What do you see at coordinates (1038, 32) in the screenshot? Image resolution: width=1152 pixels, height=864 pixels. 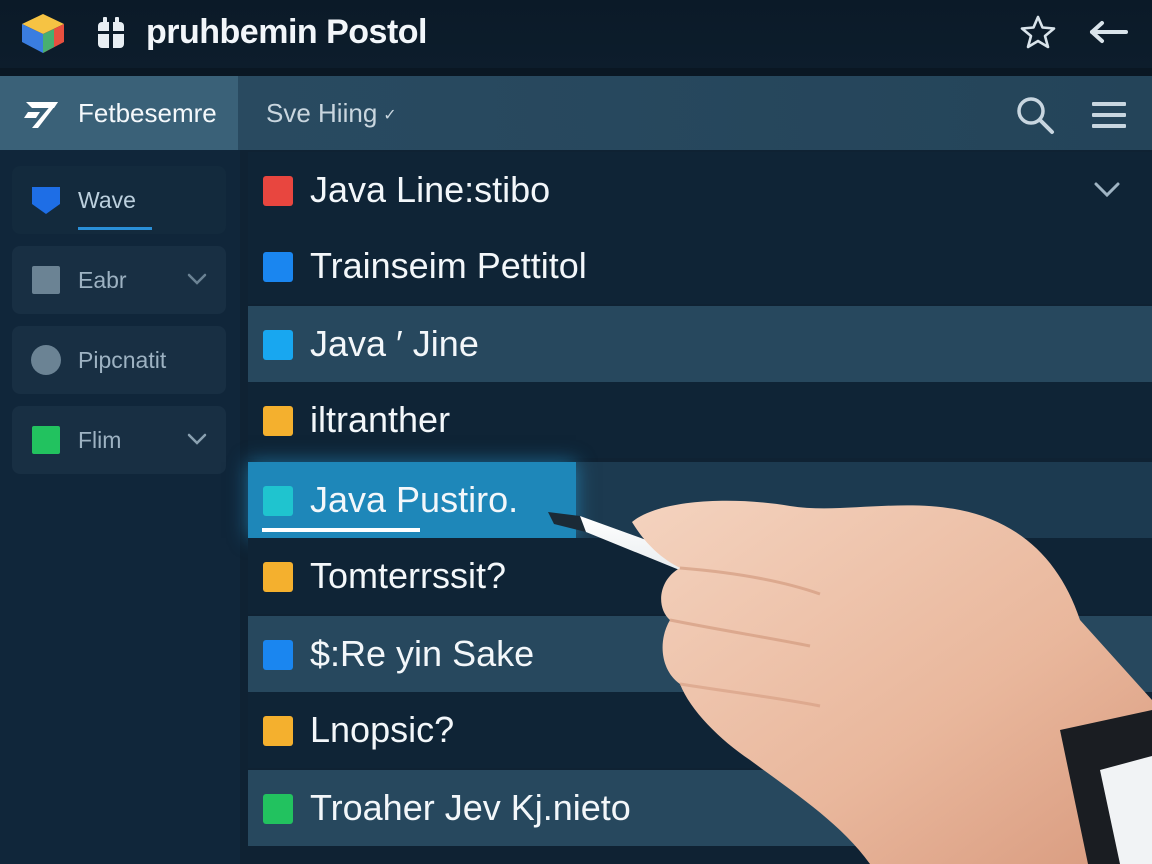 I see `star-icon` at bounding box center [1038, 32].